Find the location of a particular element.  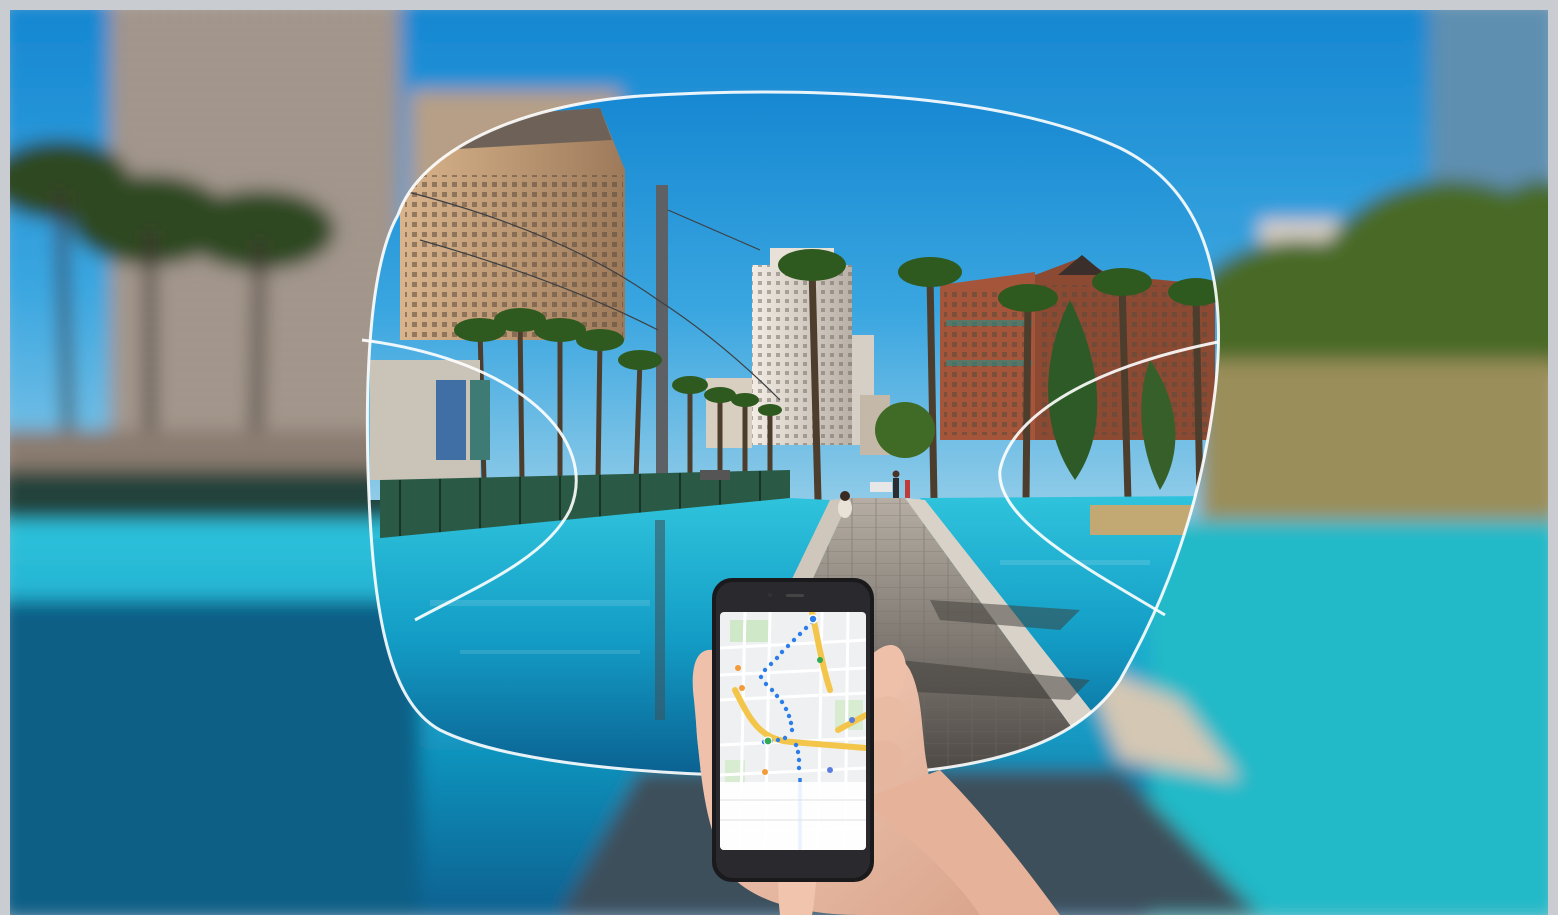

smartphone is located at coordinates (793, 730).